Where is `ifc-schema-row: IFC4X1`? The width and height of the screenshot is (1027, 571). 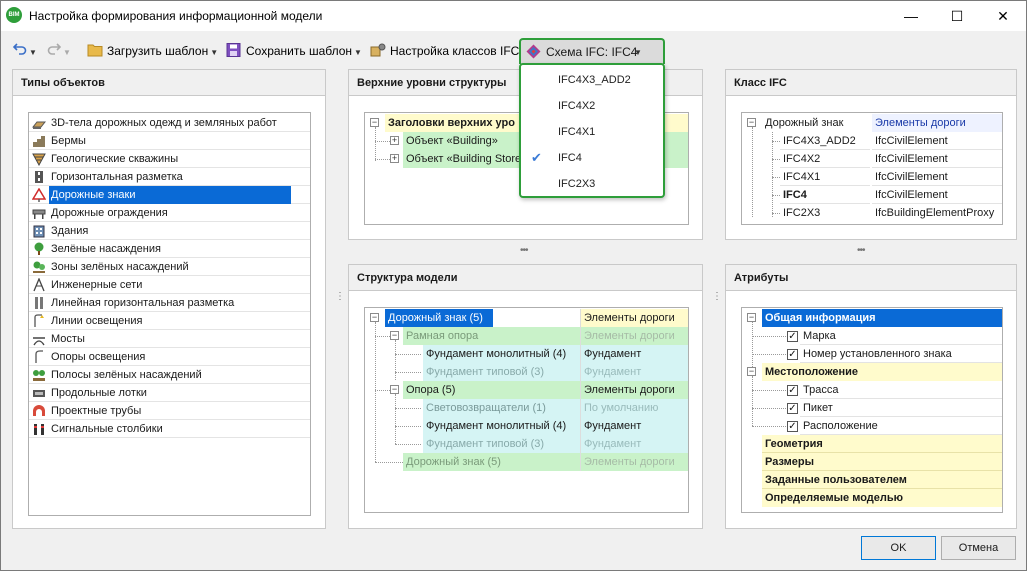 ifc-schema-row: IFC4X1 is located at coordinates (825, 177).